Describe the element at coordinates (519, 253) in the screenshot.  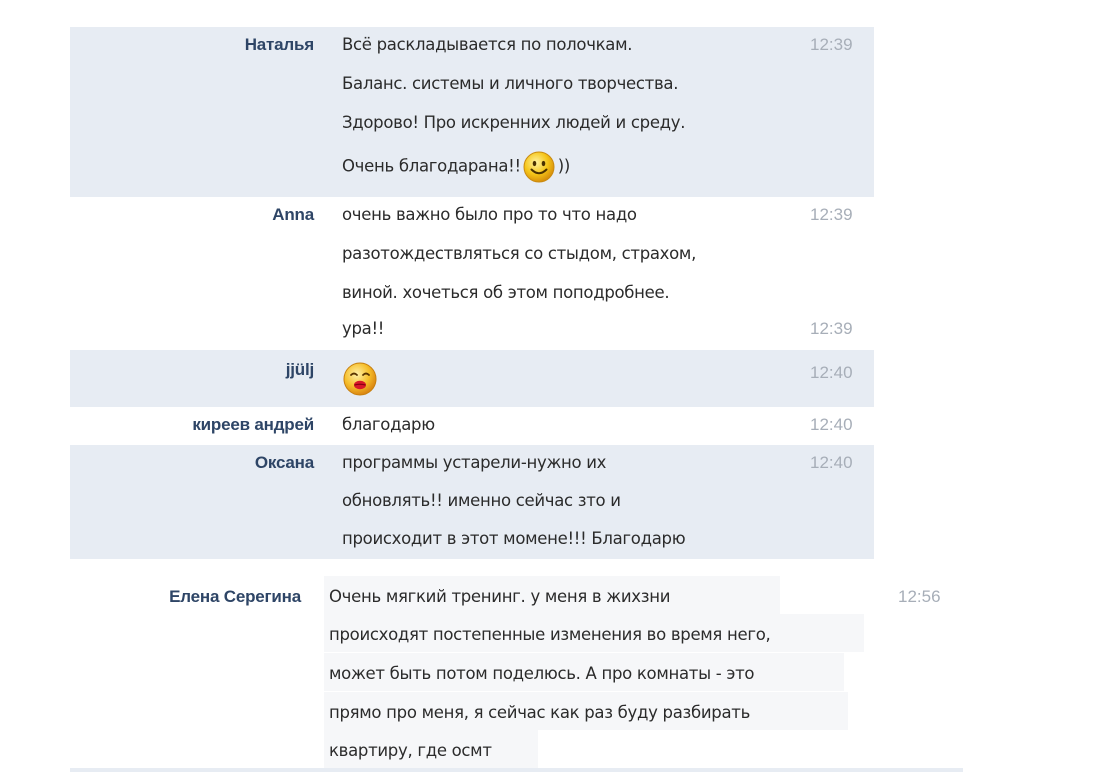
I see `message-text-line: разотождествляться со стыдом, страхом,` at that location.